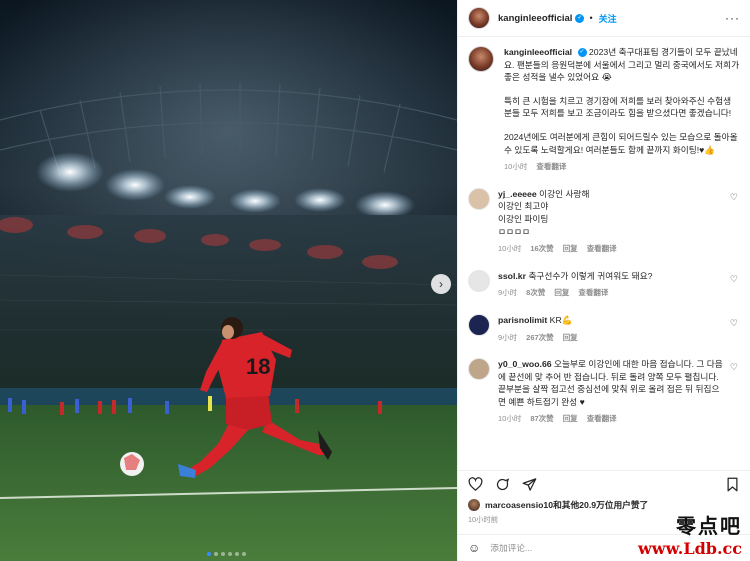 This screenshot has width=750, height=561. I want to click on comment-item: ssol.kr 축구선수가 이렇게 귀여워도 돼요? 9小时 8次赞 回复 查看翻译 ♡, so click(604, 284).